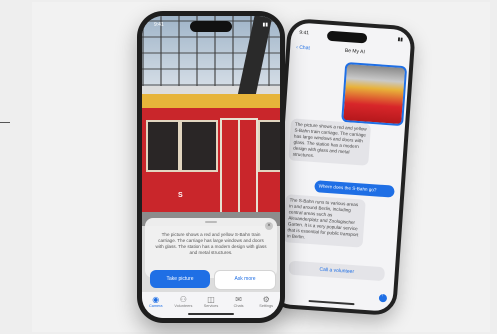 This screenshot has height=334, width=497. I want to click on chat-title: Be My AI, so click(354, 51).